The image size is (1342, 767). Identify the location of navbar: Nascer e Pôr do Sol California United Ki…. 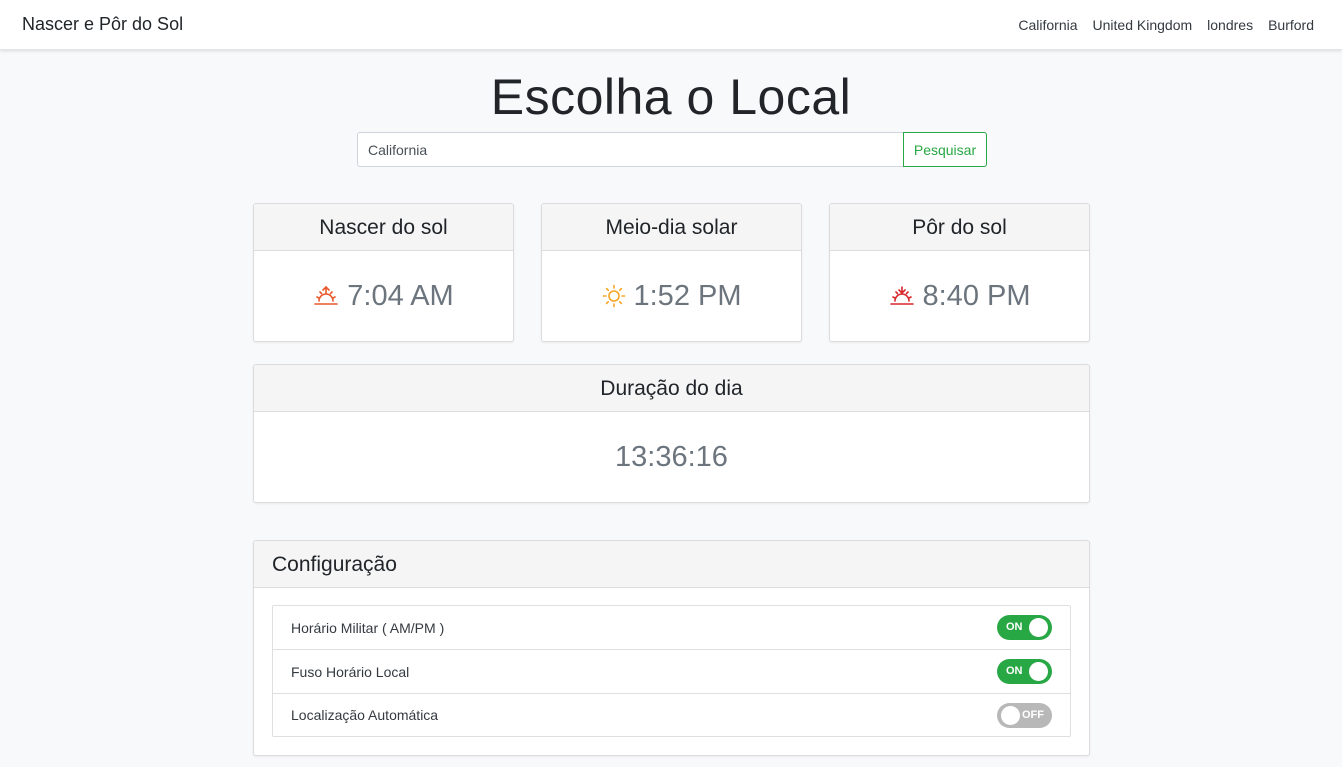
(671, 25).